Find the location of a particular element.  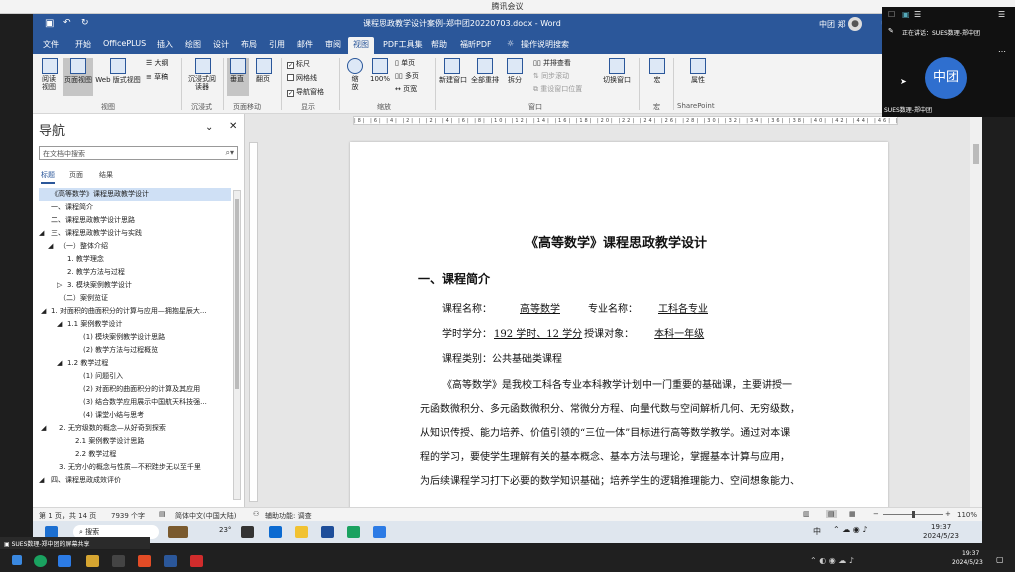

document-scrollbar is located at coordinates (976, 310).